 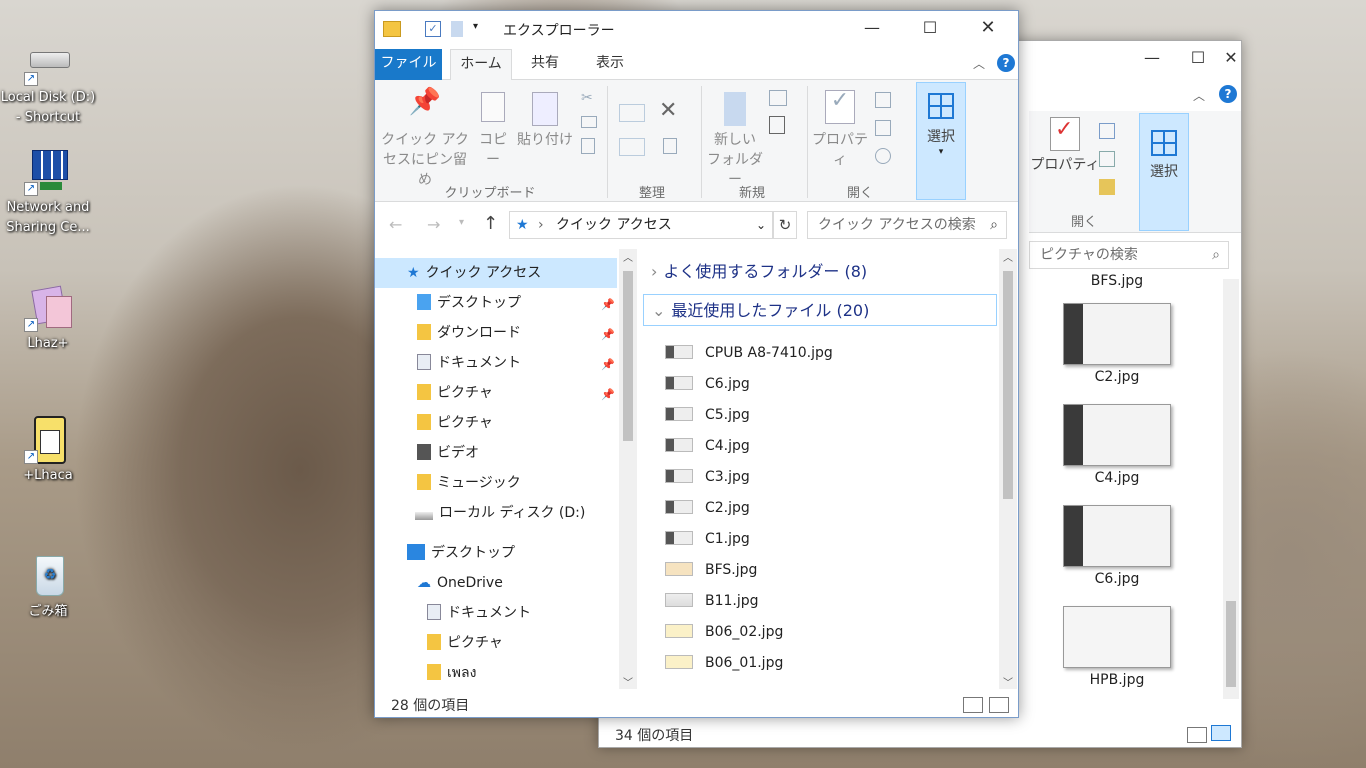 I want to click on file-row: C6.jpg, so click(x=707, y=384).